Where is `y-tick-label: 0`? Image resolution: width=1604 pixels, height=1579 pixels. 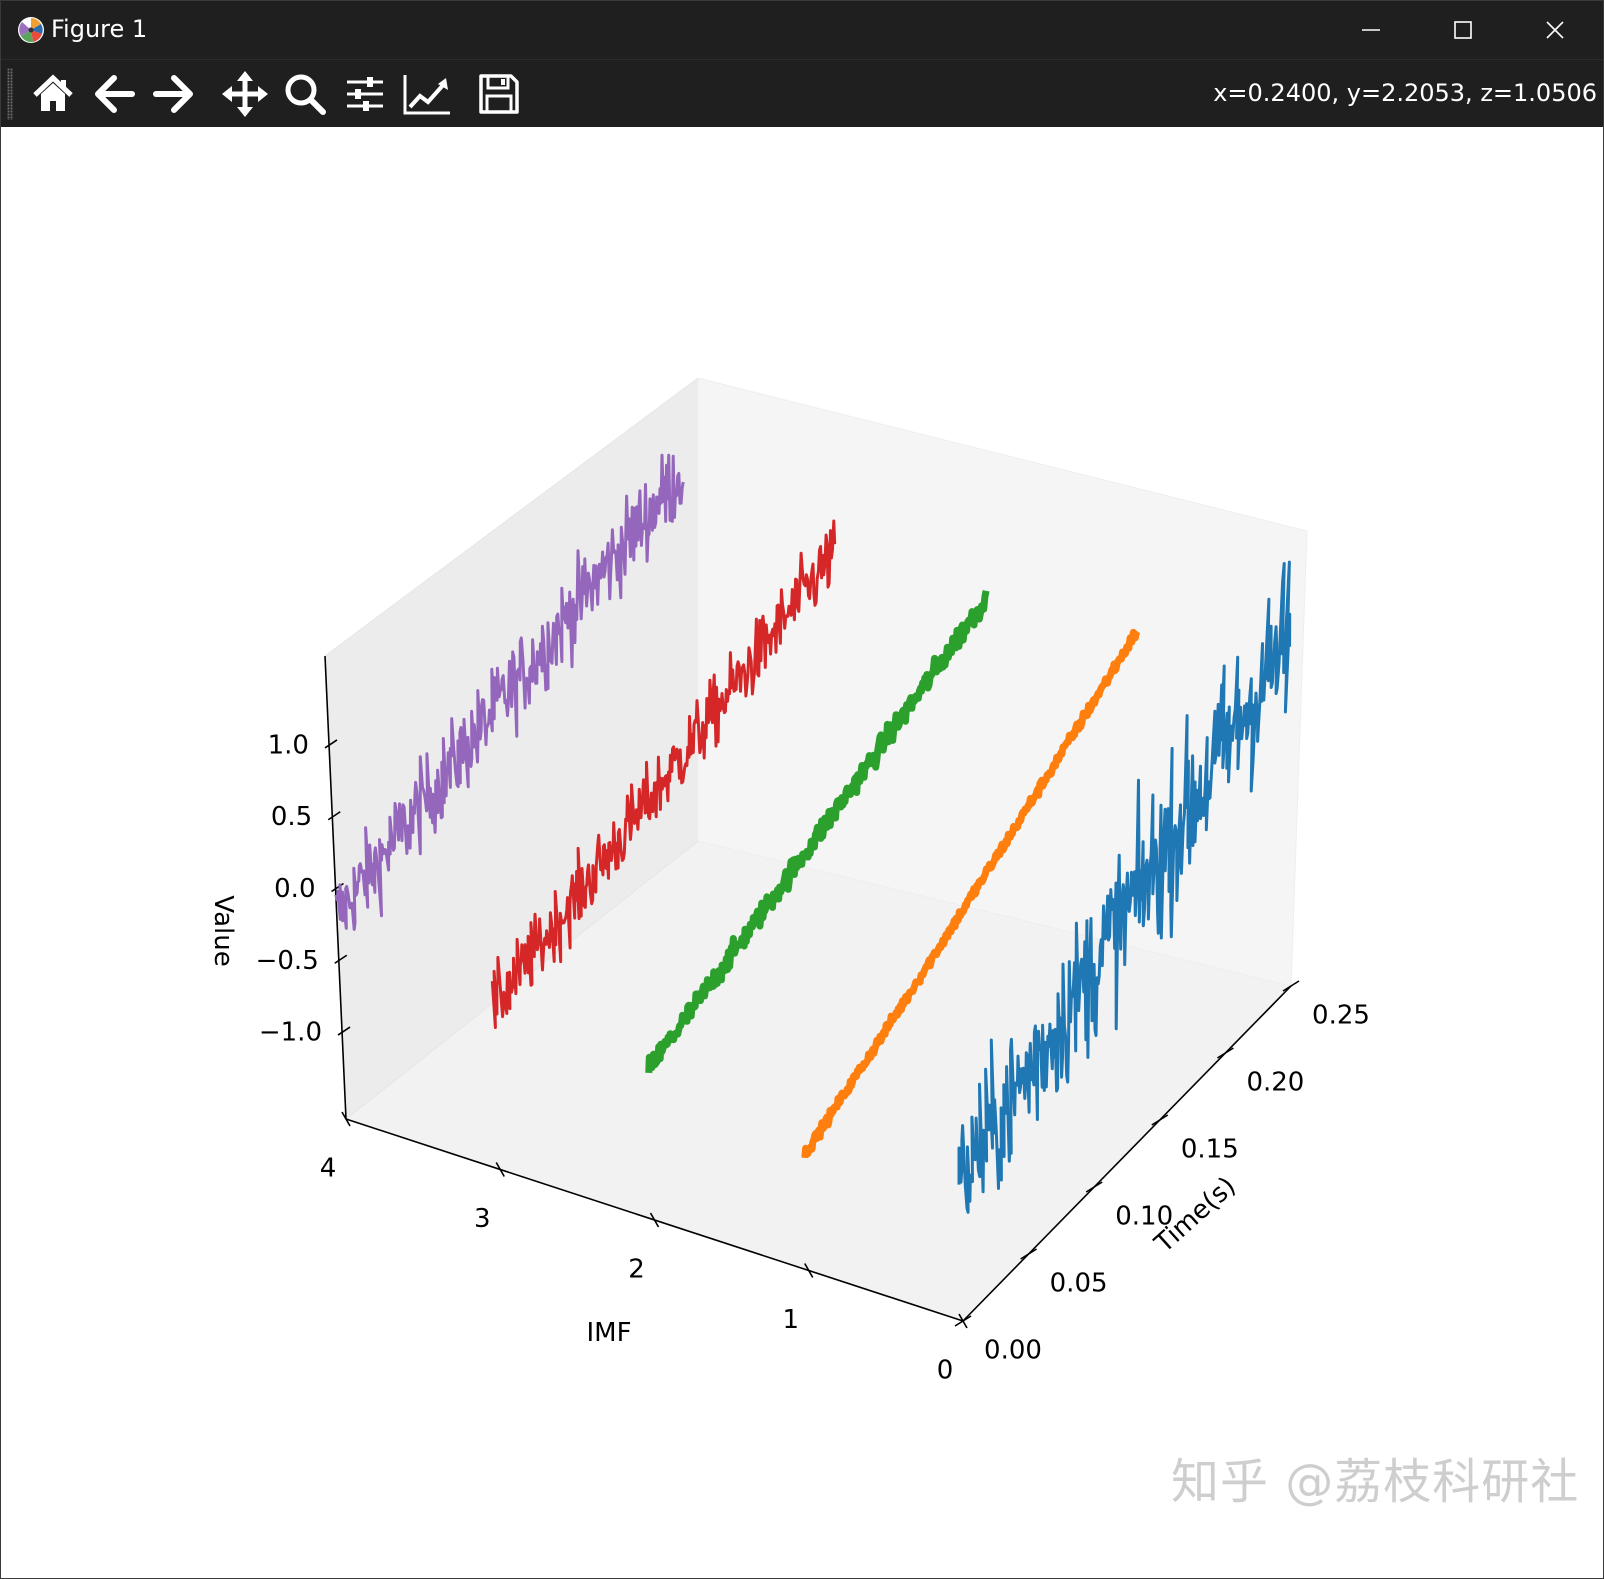 y-tick-label: 0 is located at coordinates (945, 1371).